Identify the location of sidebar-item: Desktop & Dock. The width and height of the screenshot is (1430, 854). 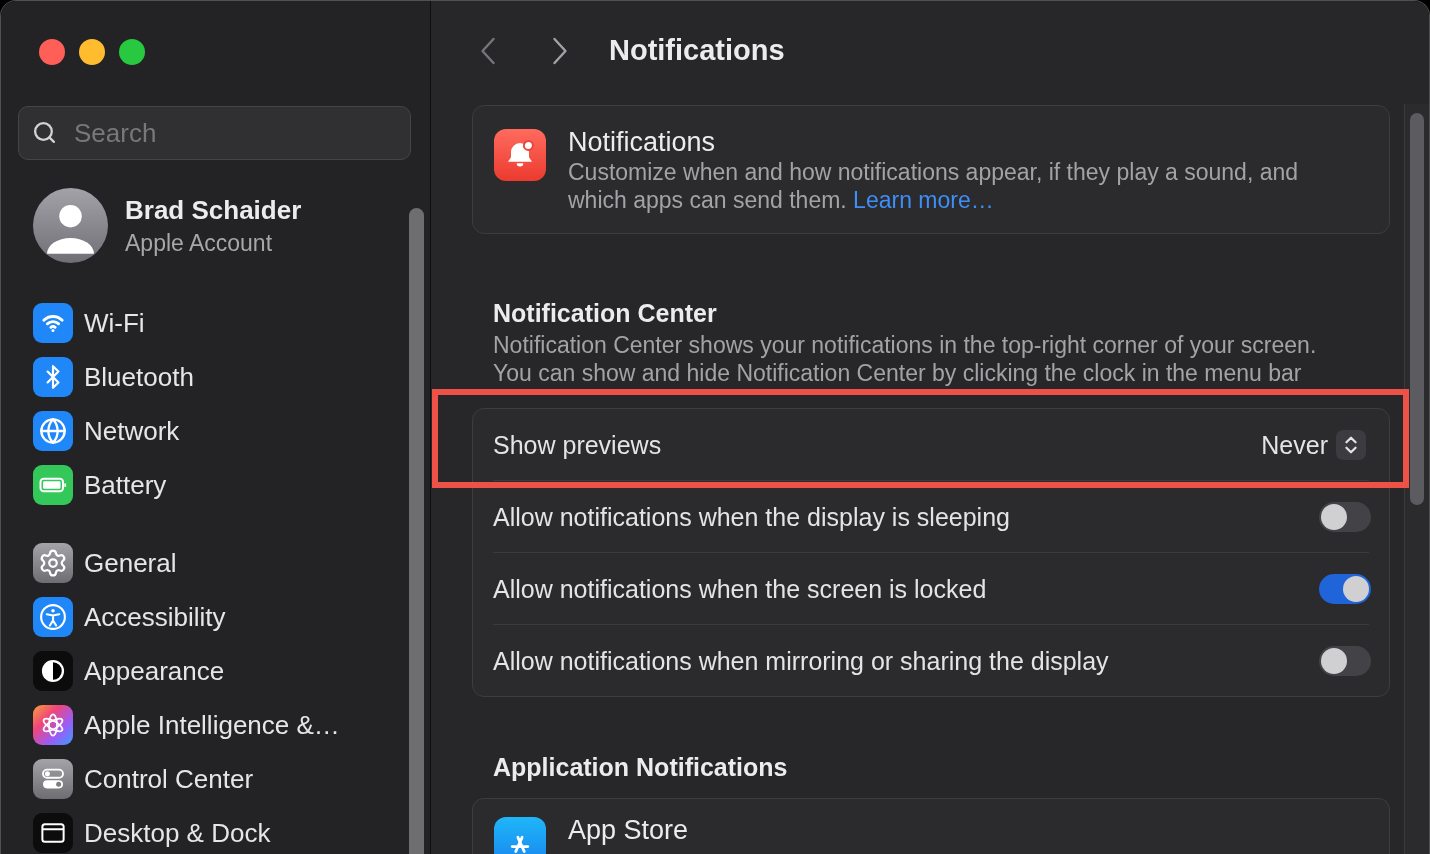
(152, 830).